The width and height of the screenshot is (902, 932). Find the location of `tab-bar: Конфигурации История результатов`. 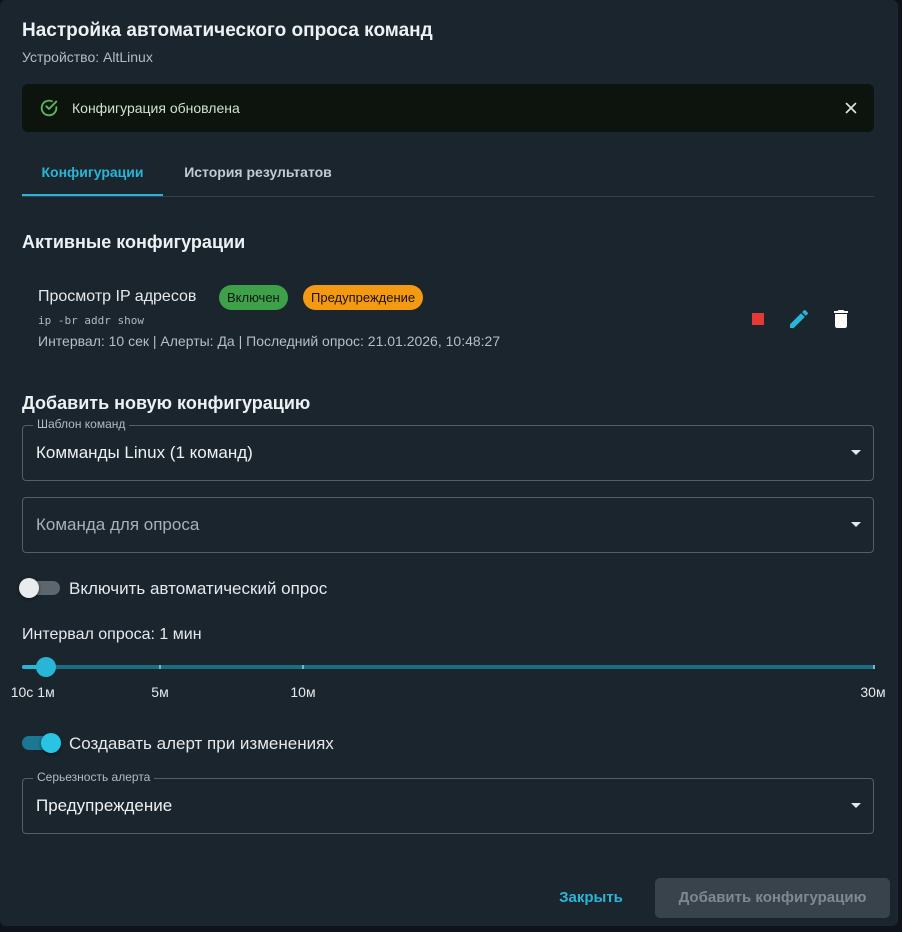

tab-bar: Конфигурации История результатов is located at coordinates (448, 172).